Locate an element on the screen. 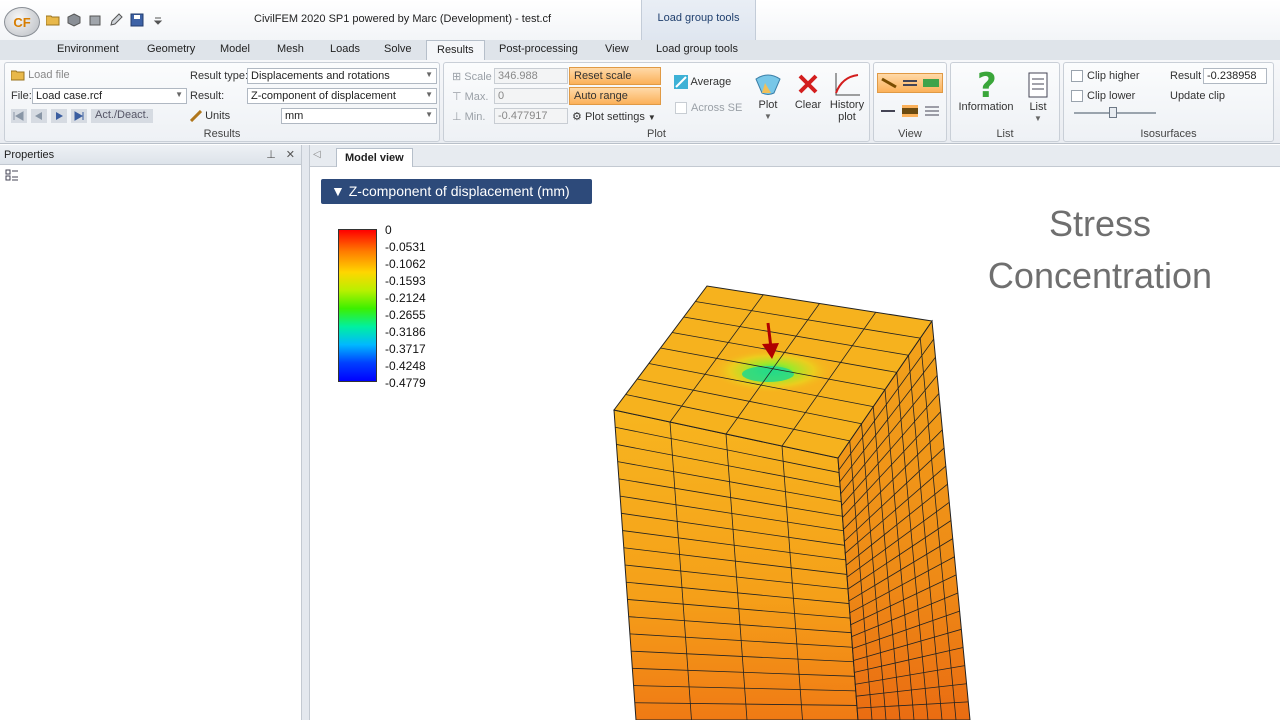  information-button: ? Information is located at coordinates (986, 90).